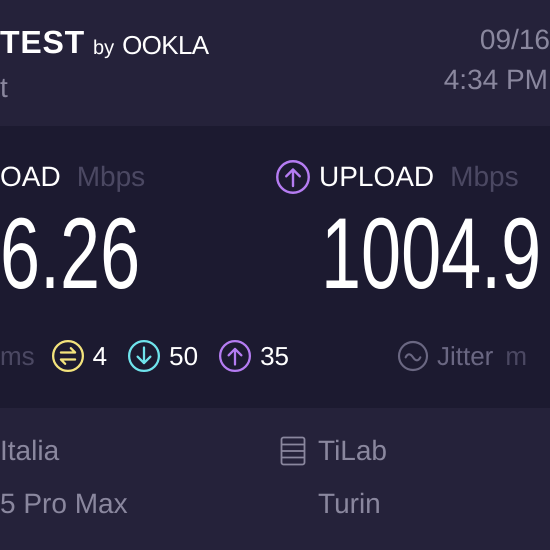 The width and height of the screenshot is (550, 550). Describe the element at coordinates (144, 356) in the screenshot. I see `download-circle-icon` at that location.